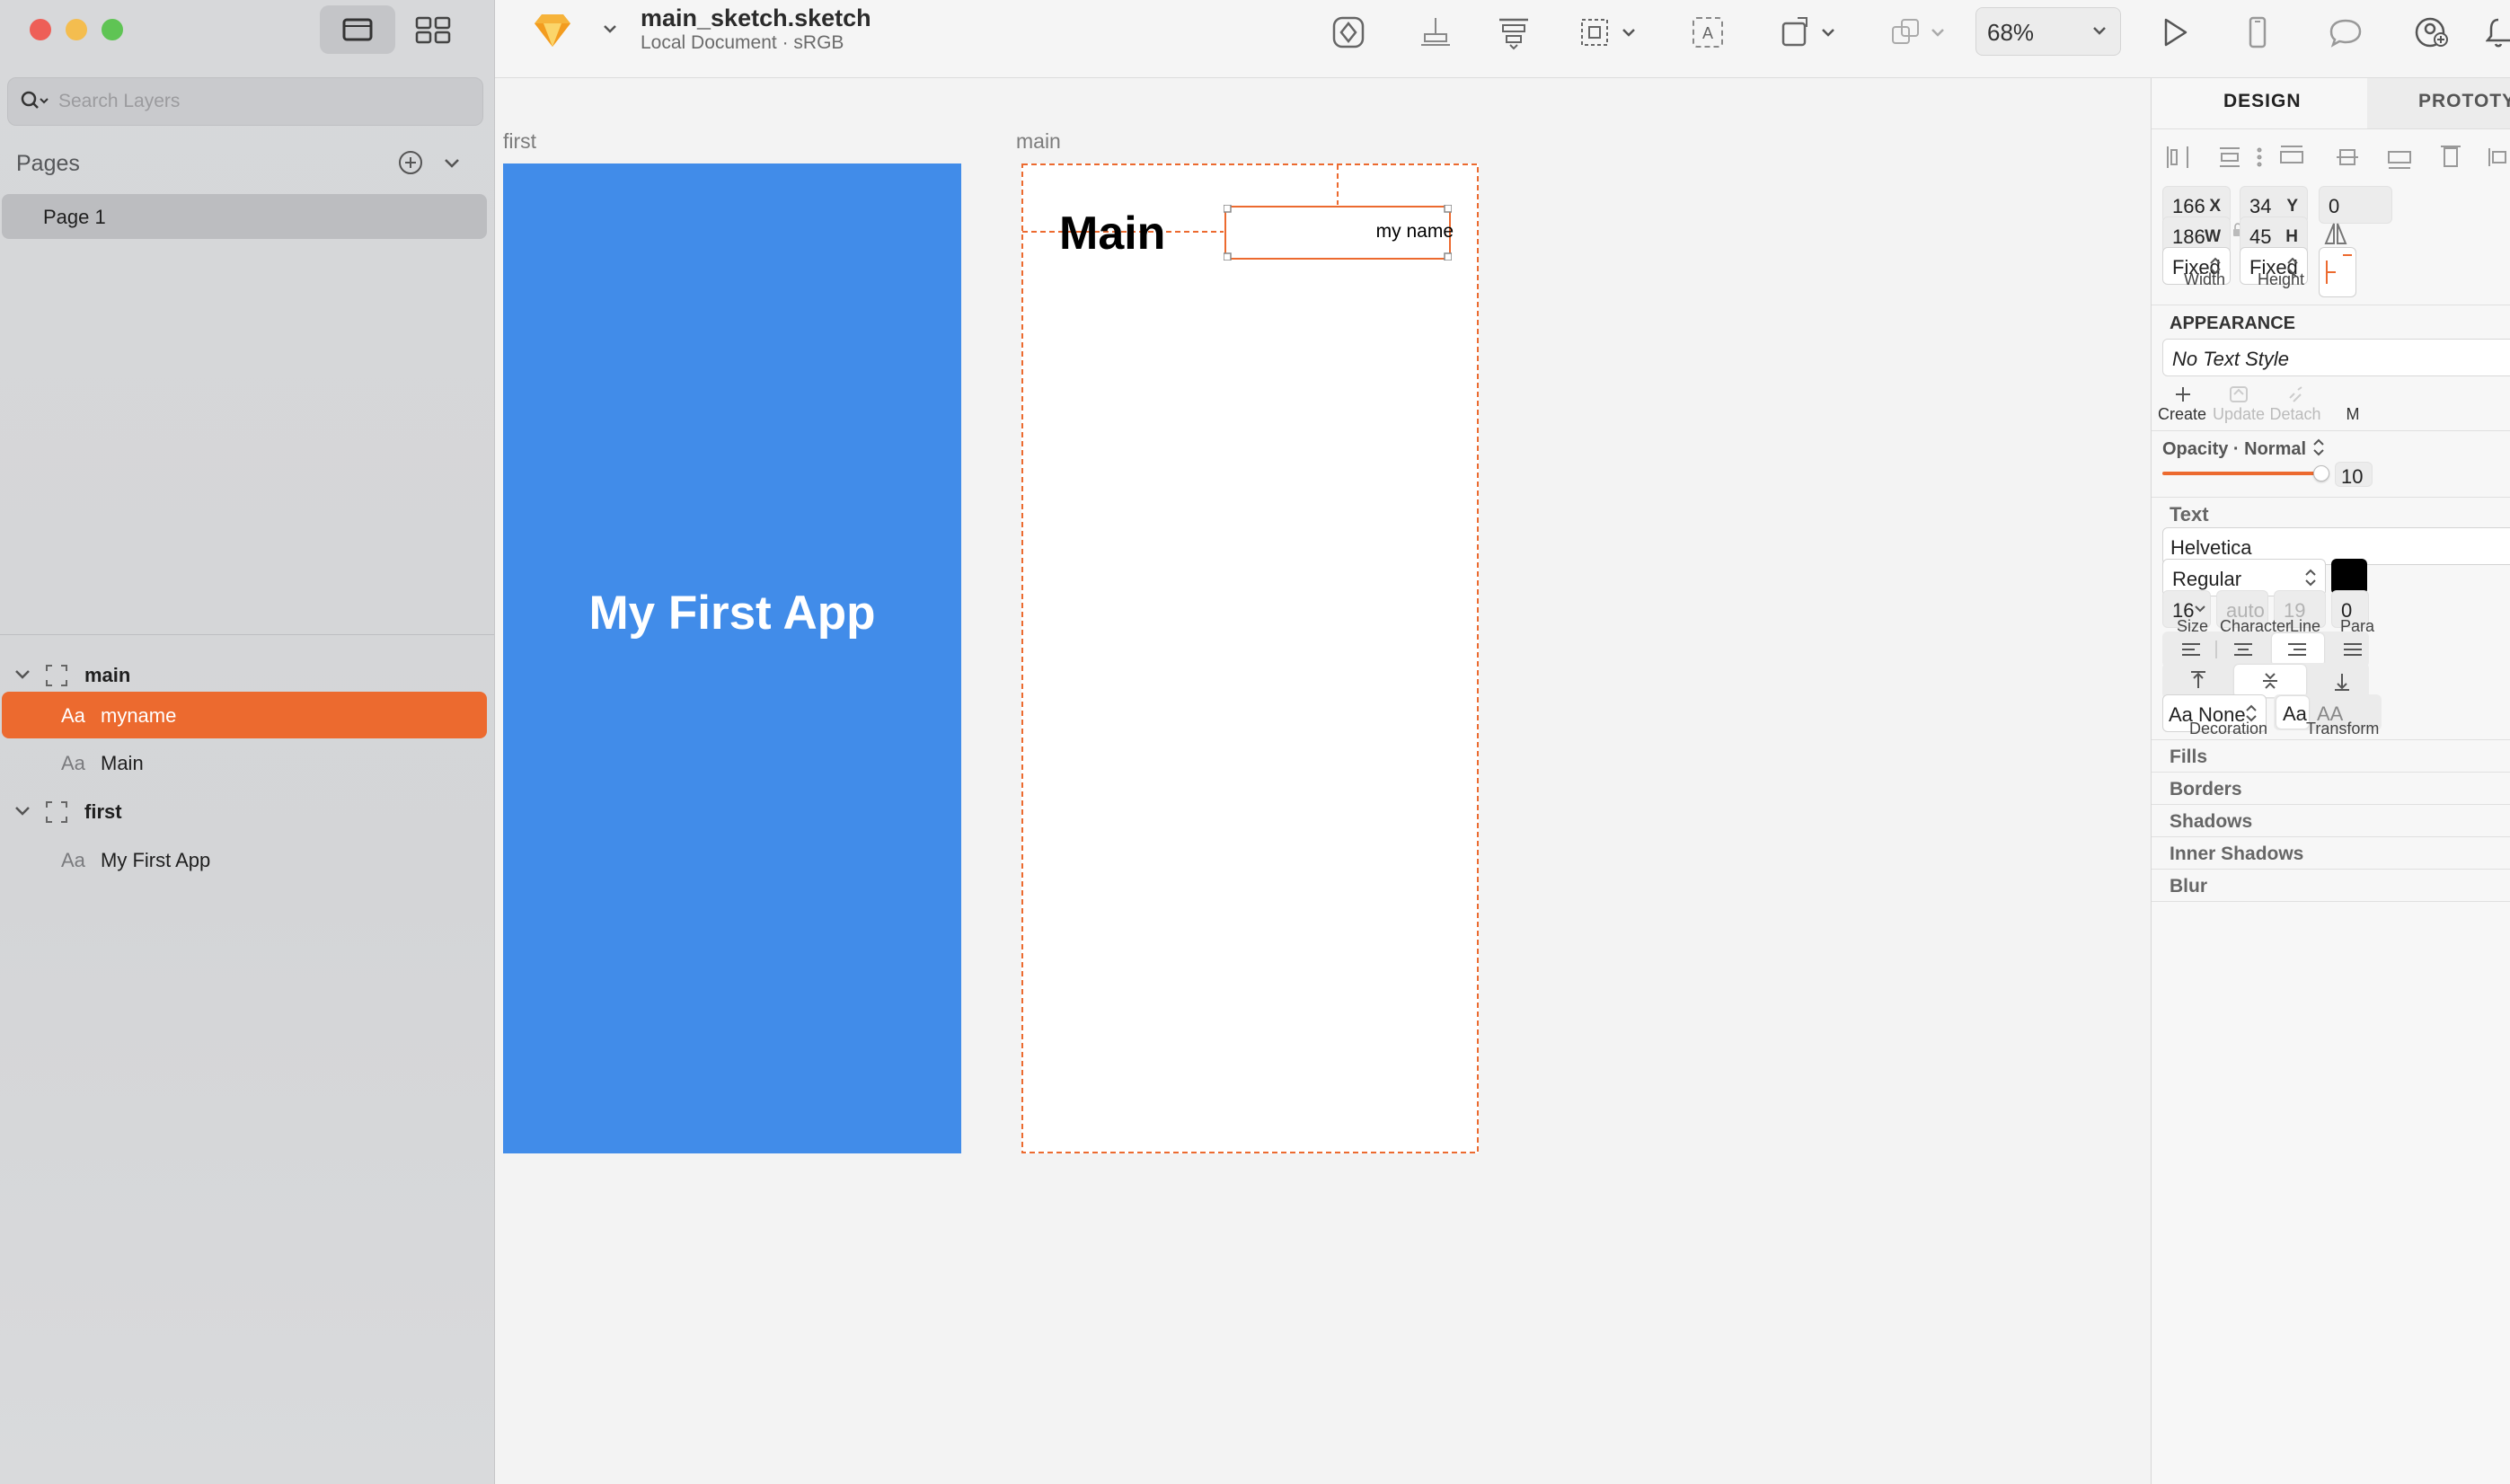 The width and height of the screenshot is (2510, 1484). I want to click on comment-icon, so click(2346, 32).